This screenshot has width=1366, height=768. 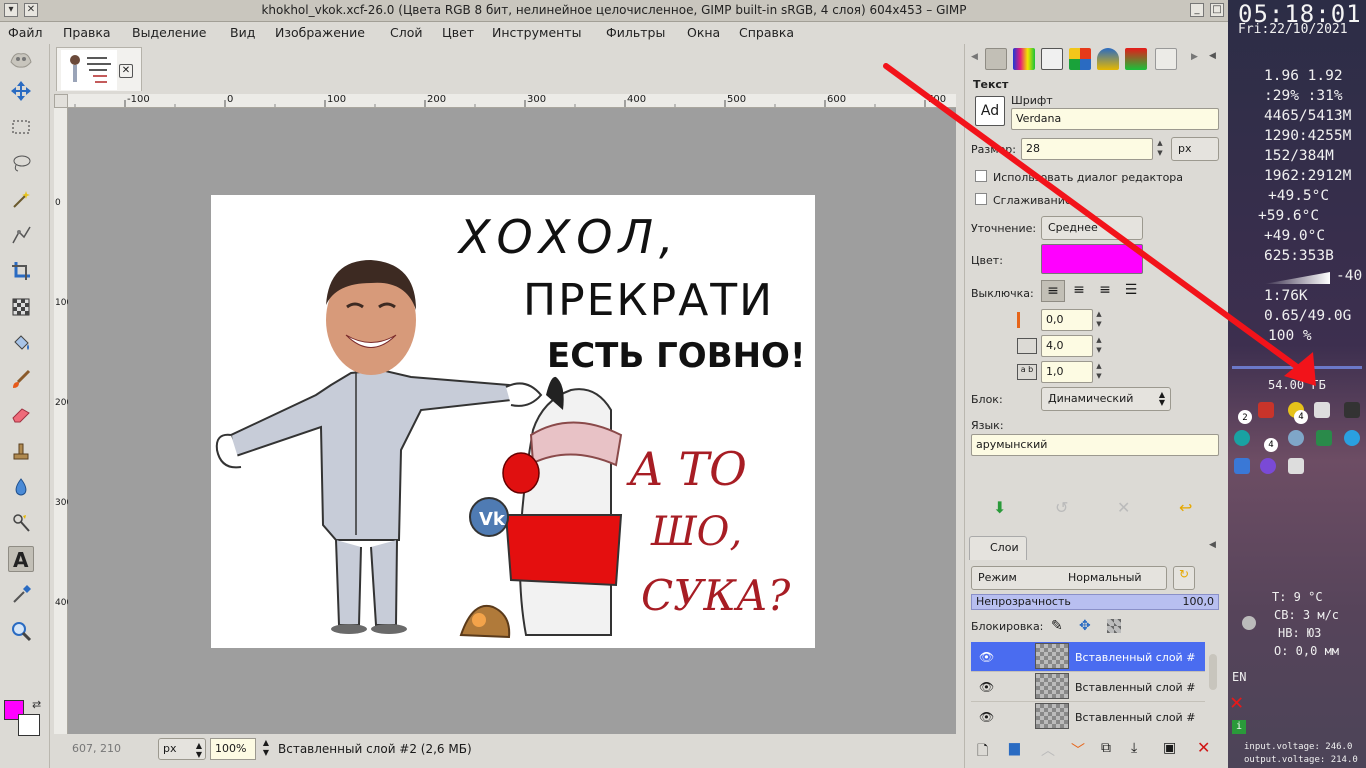 What do you see at coordinates (21, 199) in the screenshot?
I see `fuzzy-select-icon` at bounding box center [21, 199].